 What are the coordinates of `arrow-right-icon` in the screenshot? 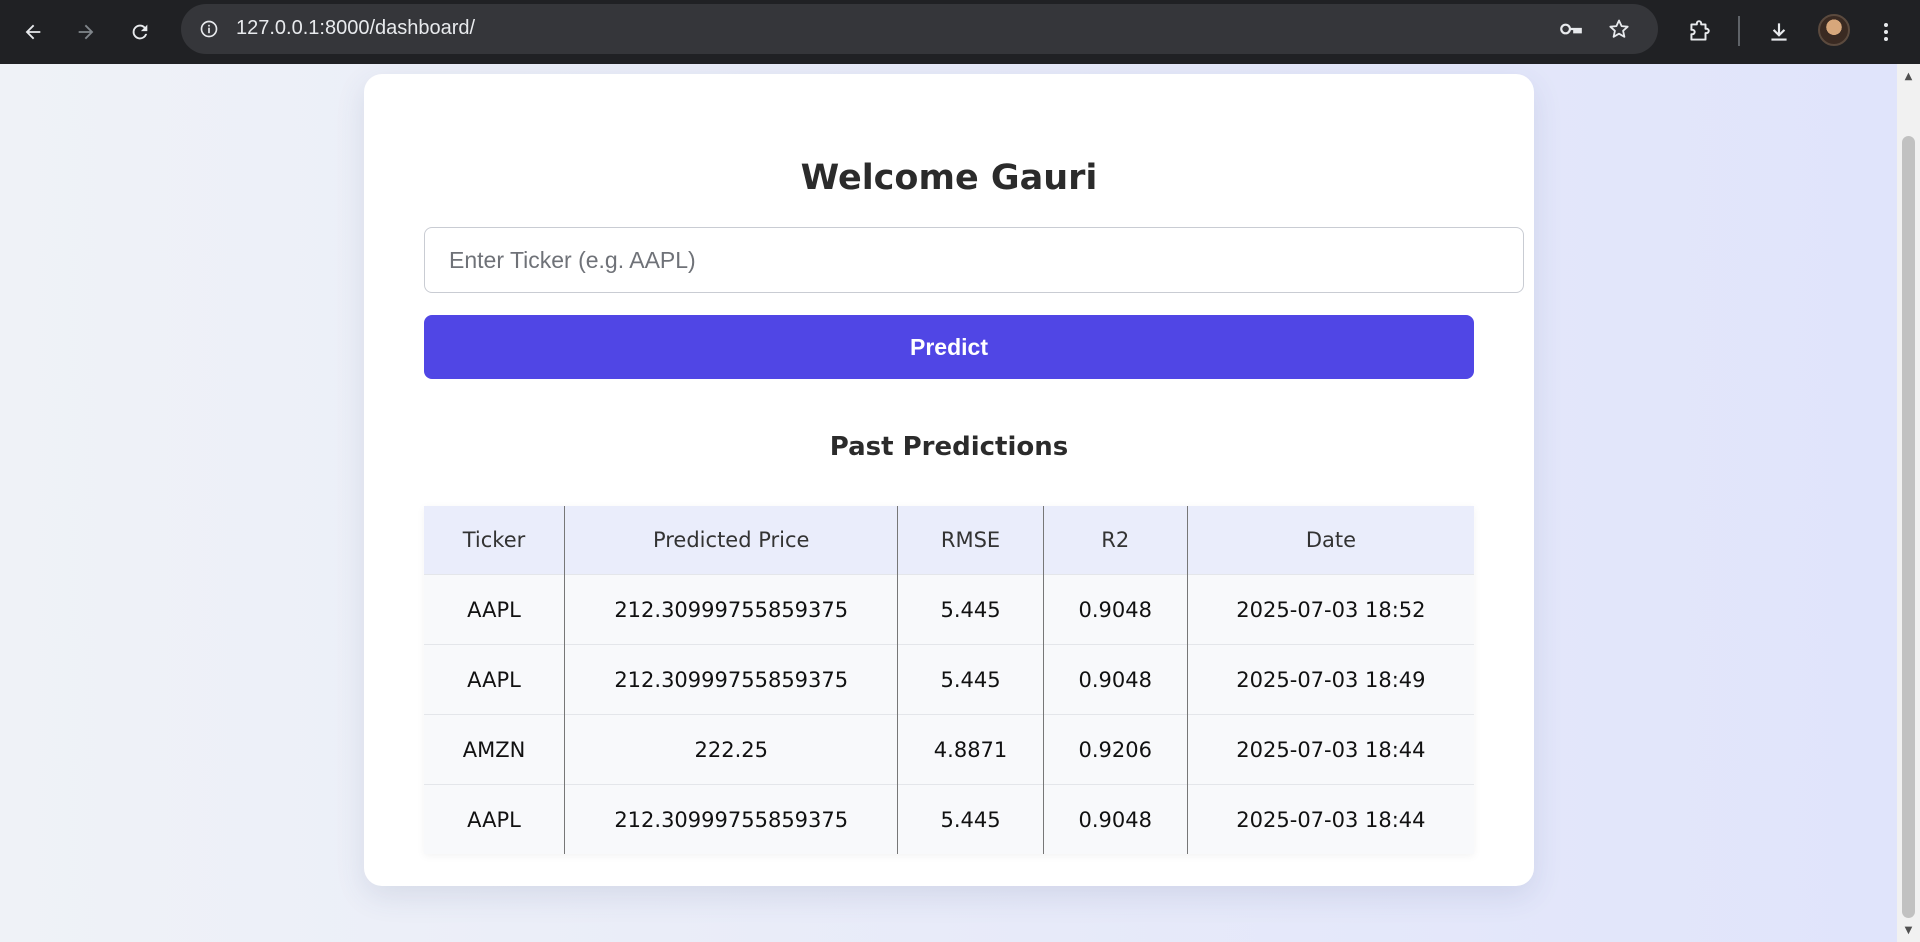 It's located at (86, 32).